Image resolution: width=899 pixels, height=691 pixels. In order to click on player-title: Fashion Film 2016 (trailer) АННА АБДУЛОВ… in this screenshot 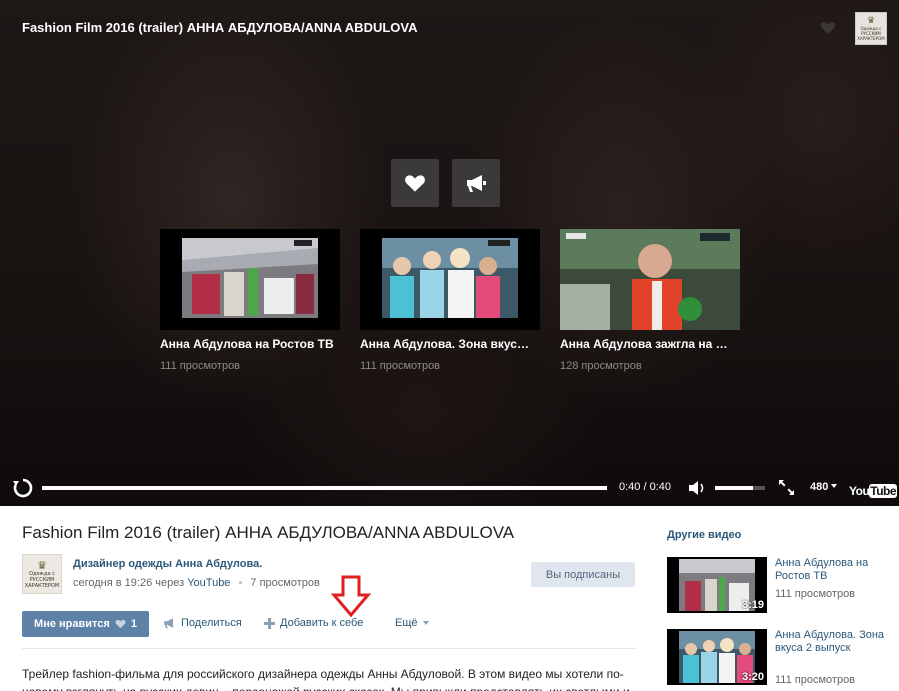, I will do `click(220, 27)`.